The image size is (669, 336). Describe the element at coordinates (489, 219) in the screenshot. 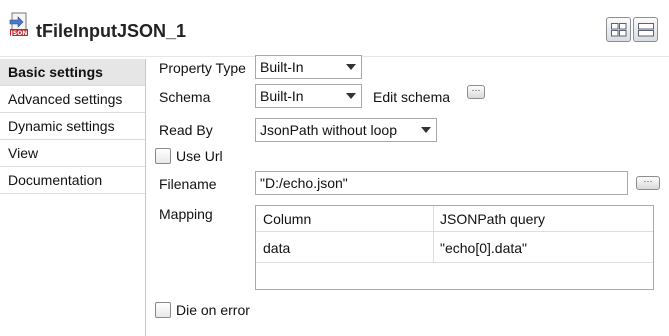

I see `column-header-jsonpath: JSONPath query` at that location.